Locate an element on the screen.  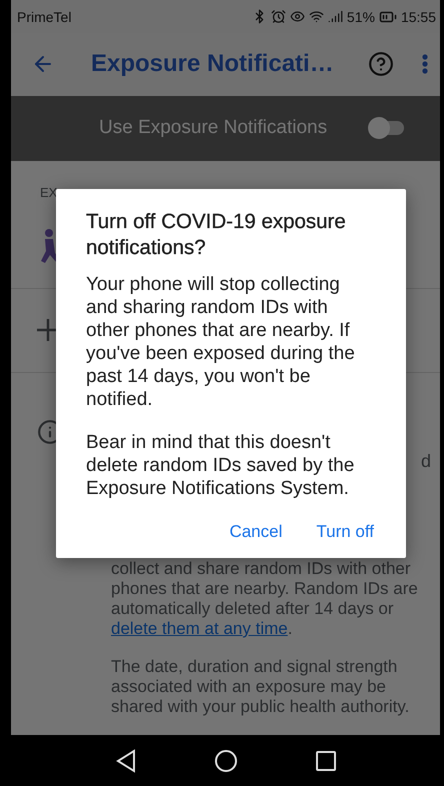
home-nav-button is located at coordinates (226, 760).